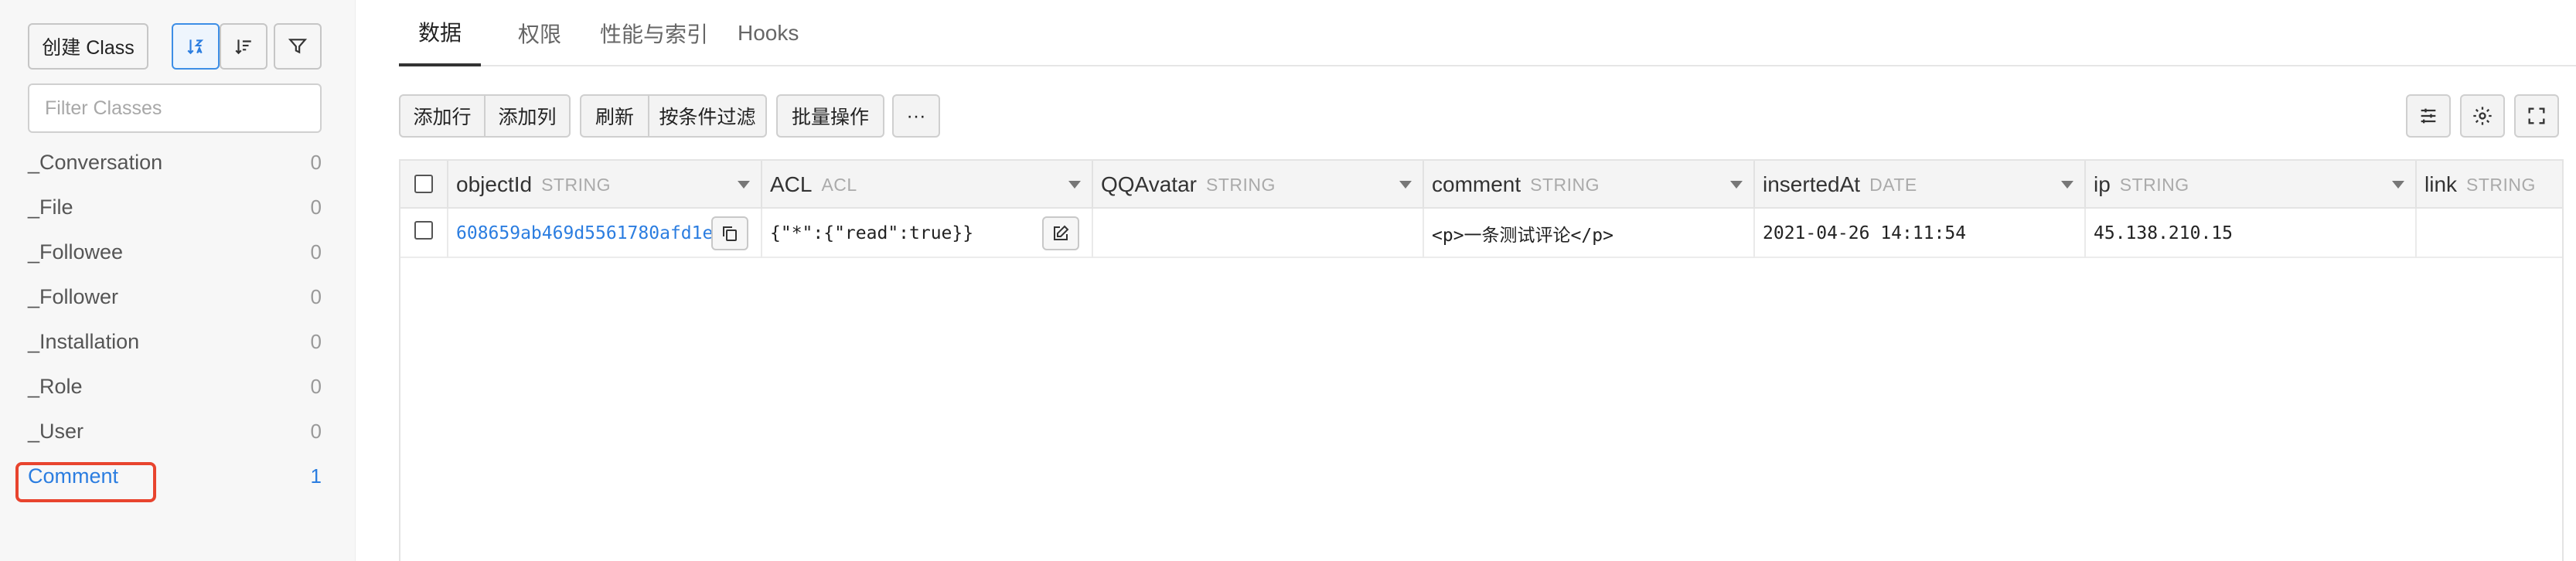 Image resolution: width=2576 pixels, height=561 pixels. Describe the element at coordinates (539, 33) in the screenshot. I see `tab-permissions: 权限` at that location.